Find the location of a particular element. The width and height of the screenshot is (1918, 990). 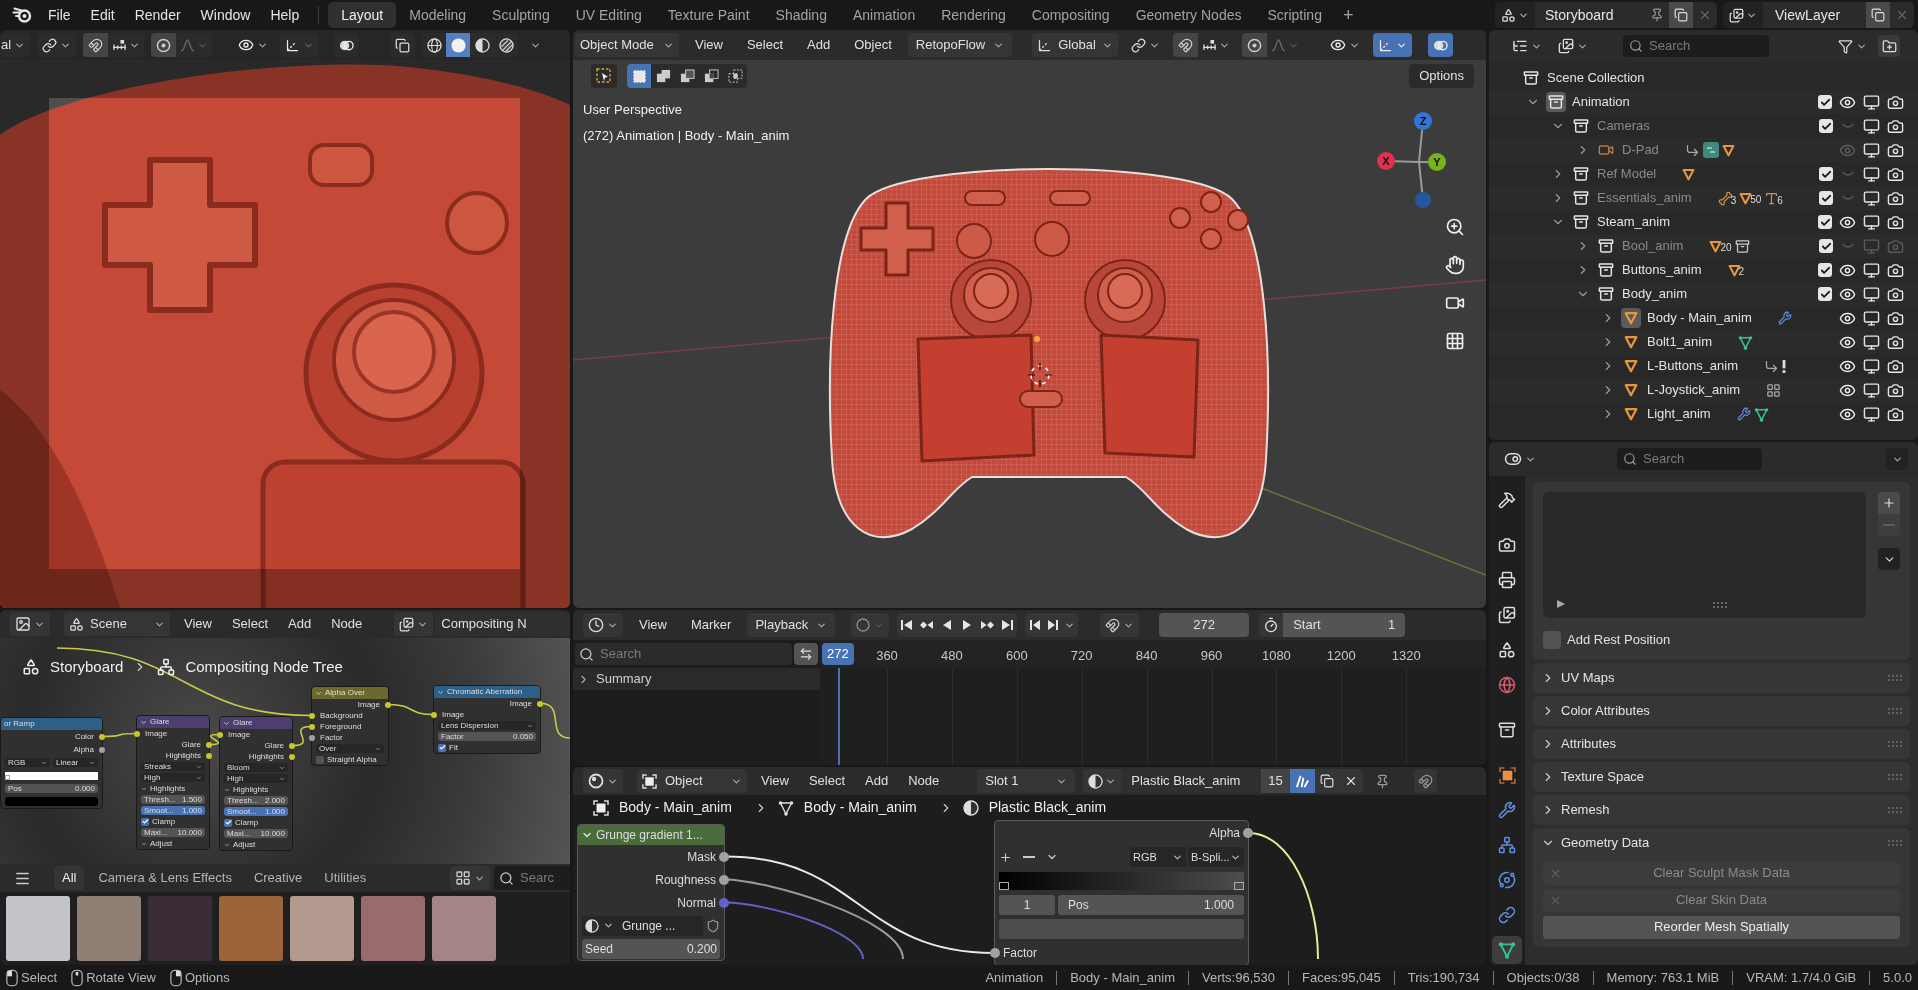

node-dropdown: Over is located at coordinates (350, 748).